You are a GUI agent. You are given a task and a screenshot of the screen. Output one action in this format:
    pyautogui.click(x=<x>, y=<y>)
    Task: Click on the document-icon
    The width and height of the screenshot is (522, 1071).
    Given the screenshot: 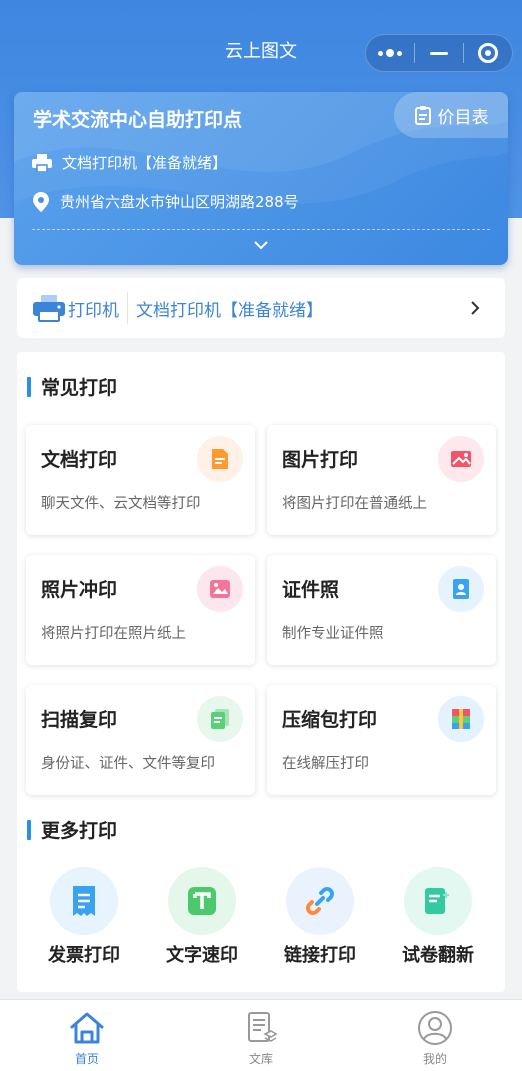 What is the action you would take?
    pyautogui.click(x=220, y=459)
    